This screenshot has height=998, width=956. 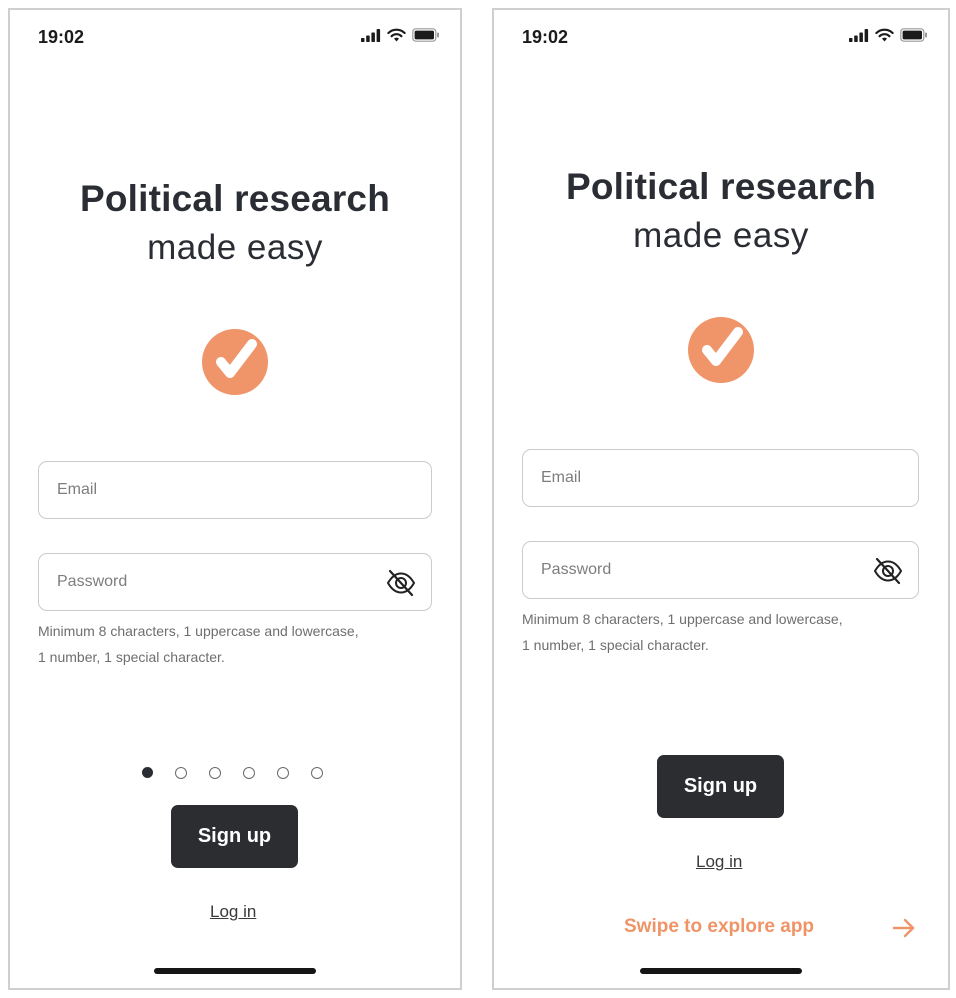 What do you see at coordinates (147, 772) in the screenshot?
I see `pager-dot-active` at bounding box center [147, 772].